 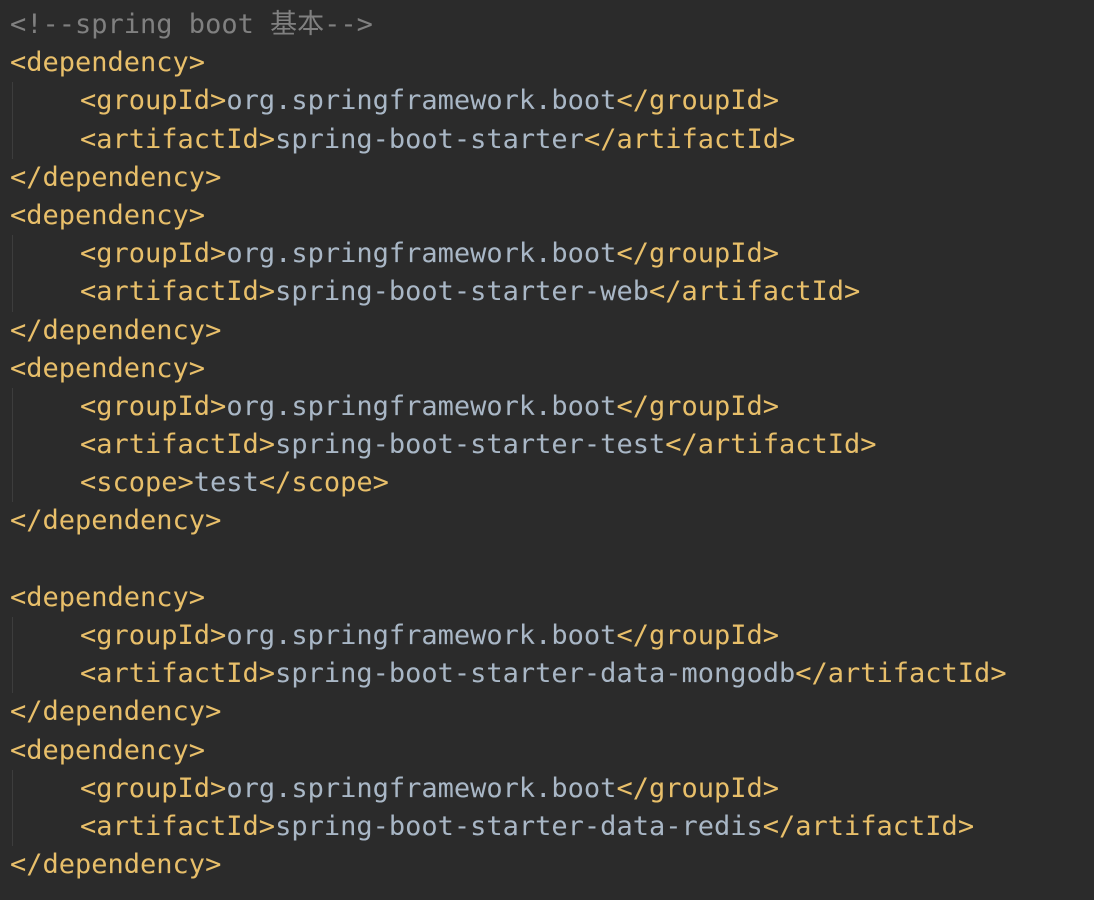 What do you see at coordinates (535, 674) in the screenshot?
I see `xml-value: spring-boot-starter-data-mongodb` at bounding box center [535, 674].